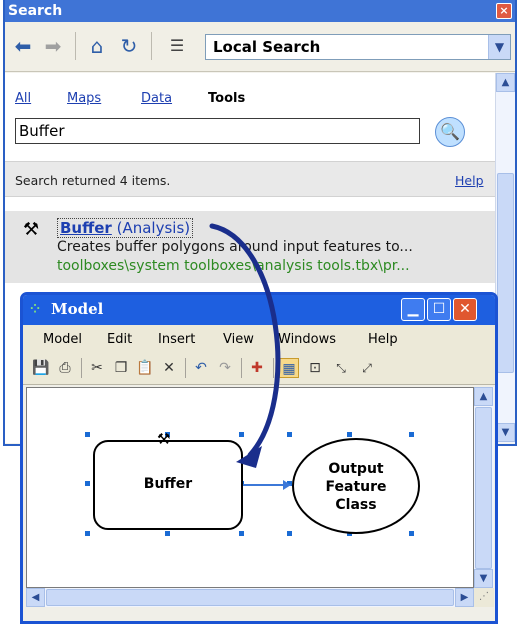 Image resolution: width=520 pixels, height=630 pixels. Describe the element at coordinates (84, 98) in the screenshot. I see `tab-maps: Maps` at that location.